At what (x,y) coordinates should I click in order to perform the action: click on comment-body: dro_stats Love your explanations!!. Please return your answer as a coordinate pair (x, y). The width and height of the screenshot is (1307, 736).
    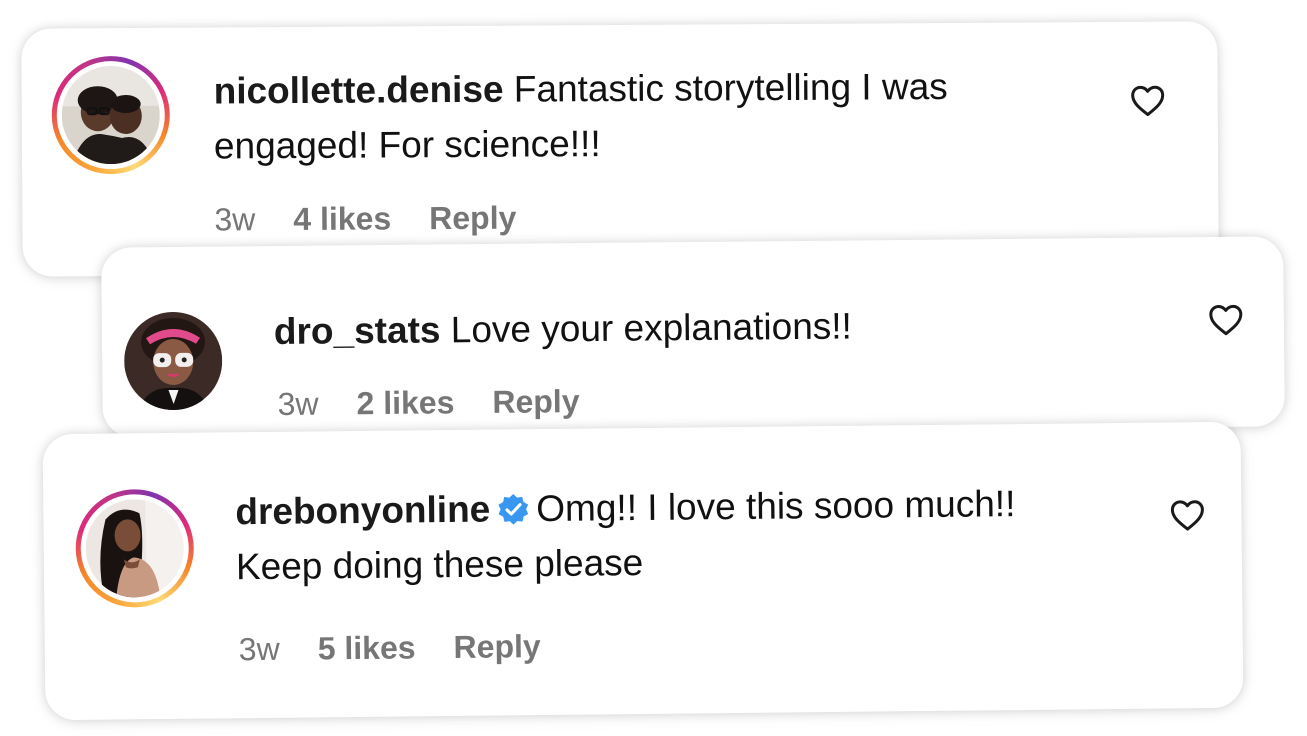
    Looking at the image, I should click on (724, 327).